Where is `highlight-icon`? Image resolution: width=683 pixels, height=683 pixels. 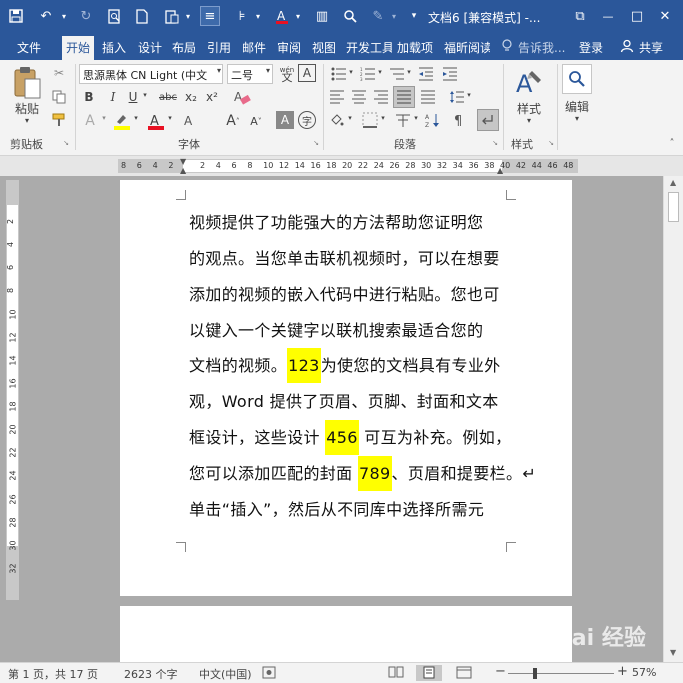 highlight-icon is located at coordinates (122, 121).